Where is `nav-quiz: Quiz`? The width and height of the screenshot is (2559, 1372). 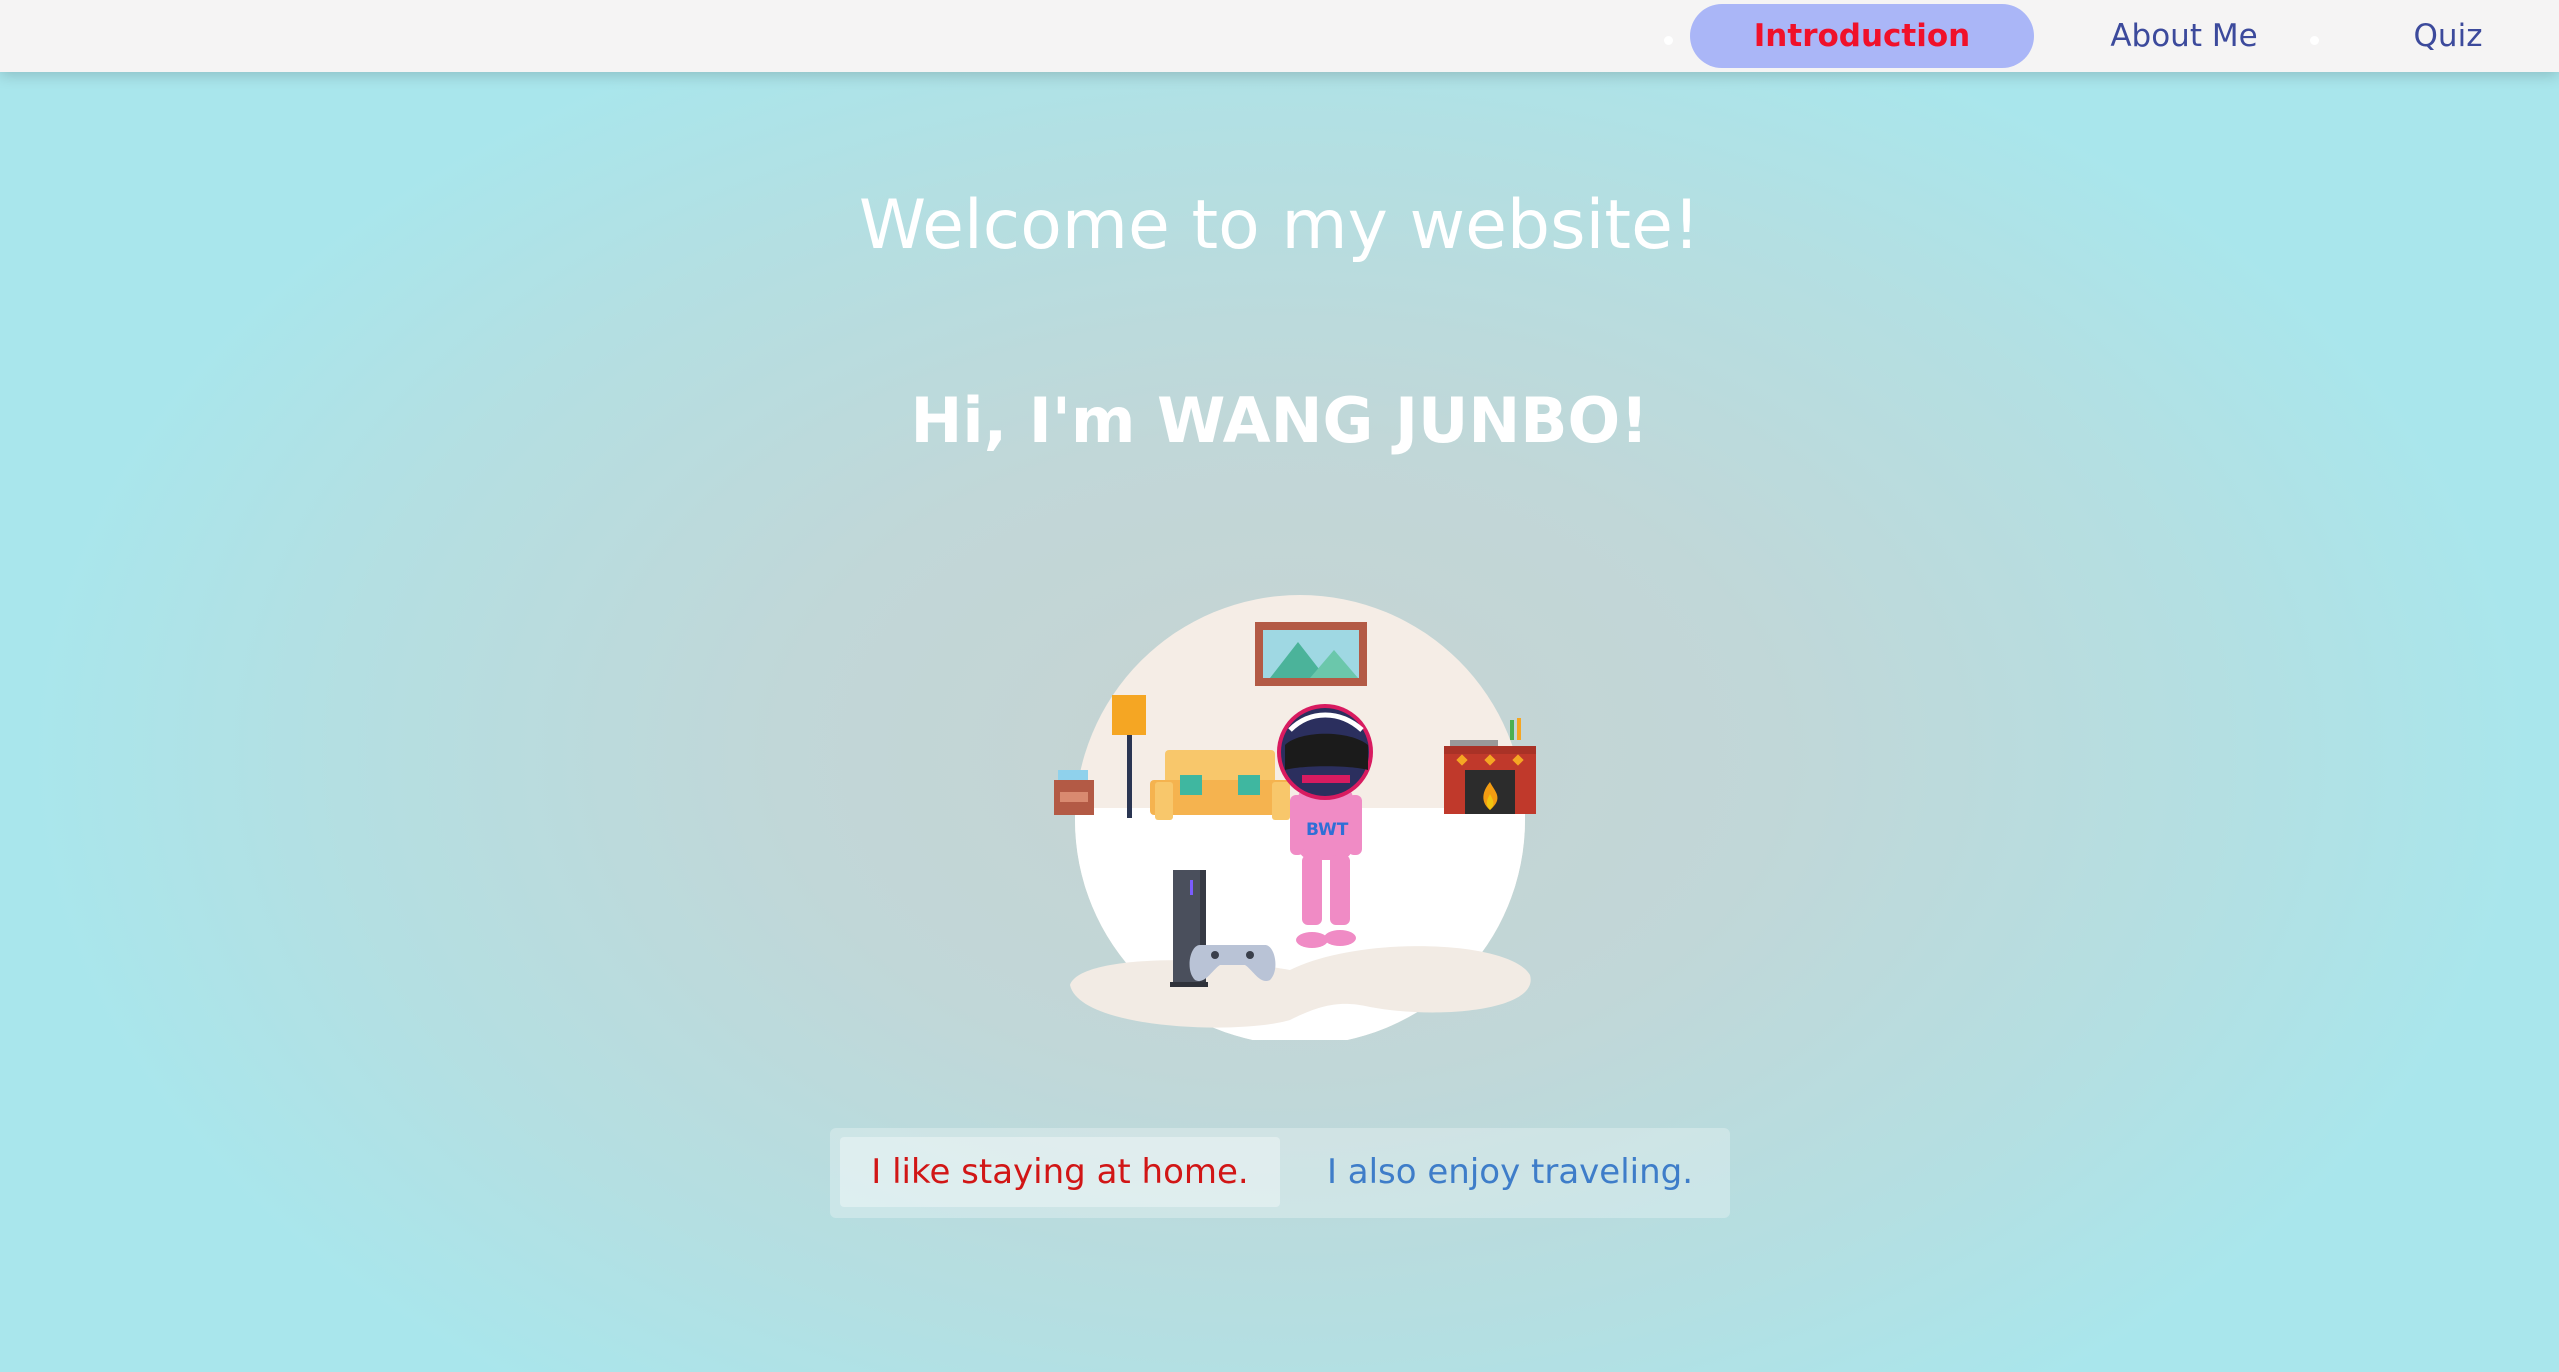
nav-quiz: Quiz is located at coordinates (2448, 36).